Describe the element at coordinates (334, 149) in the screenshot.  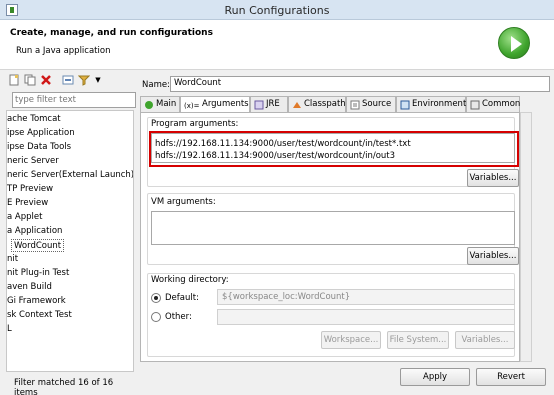
I see `highlight-box` at that location.